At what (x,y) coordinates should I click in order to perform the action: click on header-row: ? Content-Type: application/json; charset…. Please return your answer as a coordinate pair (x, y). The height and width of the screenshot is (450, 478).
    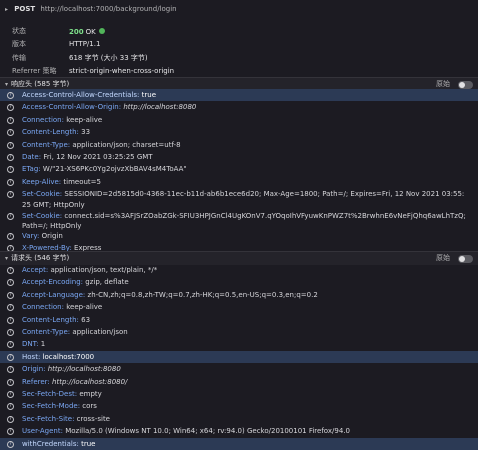
    Looking at the image, I should click on (239, 145).